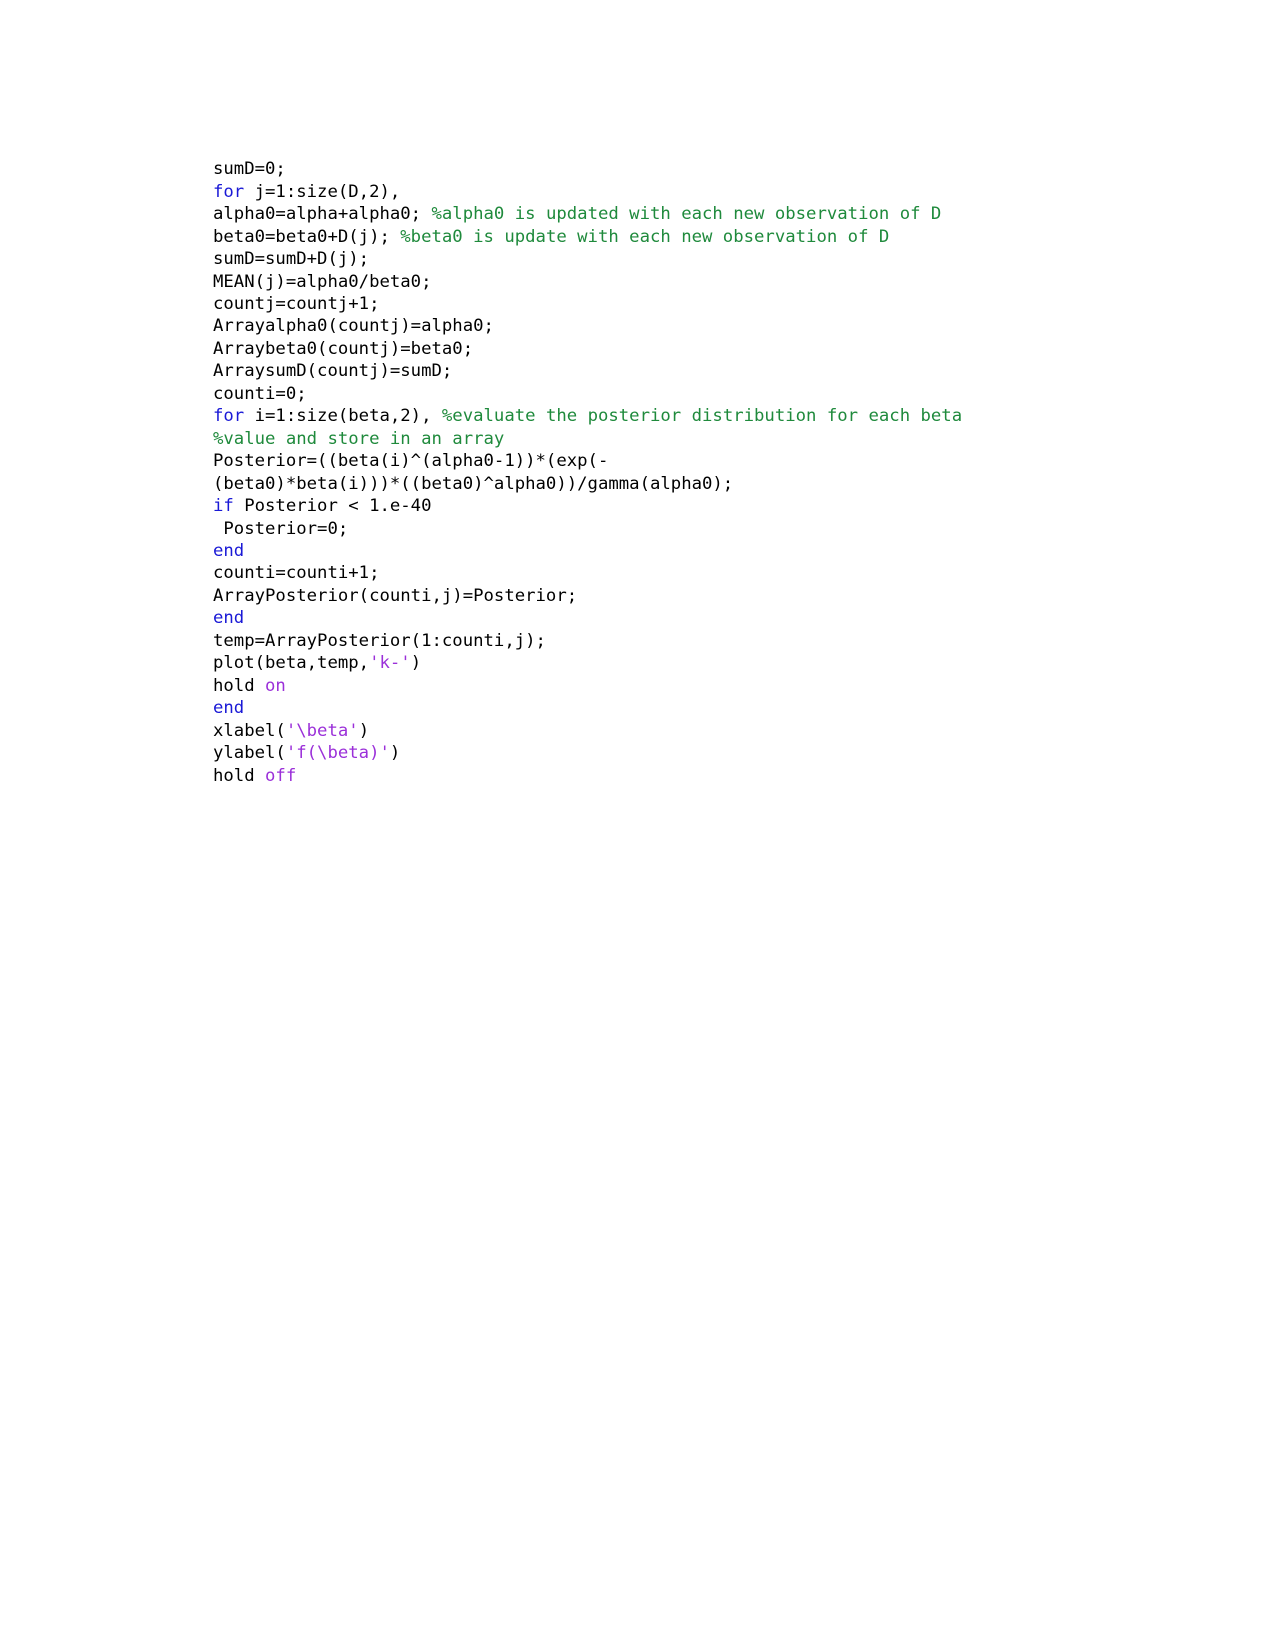 The width and height of the screenshot is (1275, 1650). I want to click on code-token-plain: beta0=beta0+D(j);, so click(307, 236).